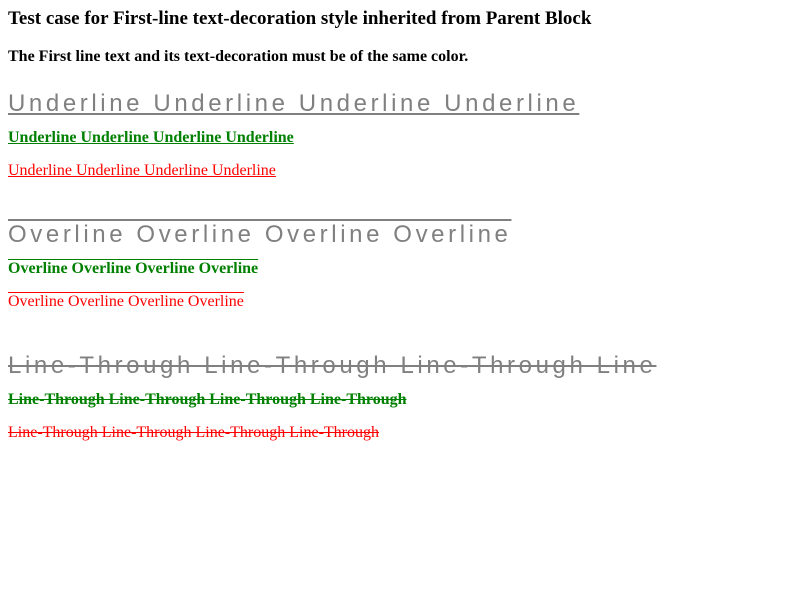  I want to click on underline-first-line: Underline Underline Underline Underline, so click(294, 103).